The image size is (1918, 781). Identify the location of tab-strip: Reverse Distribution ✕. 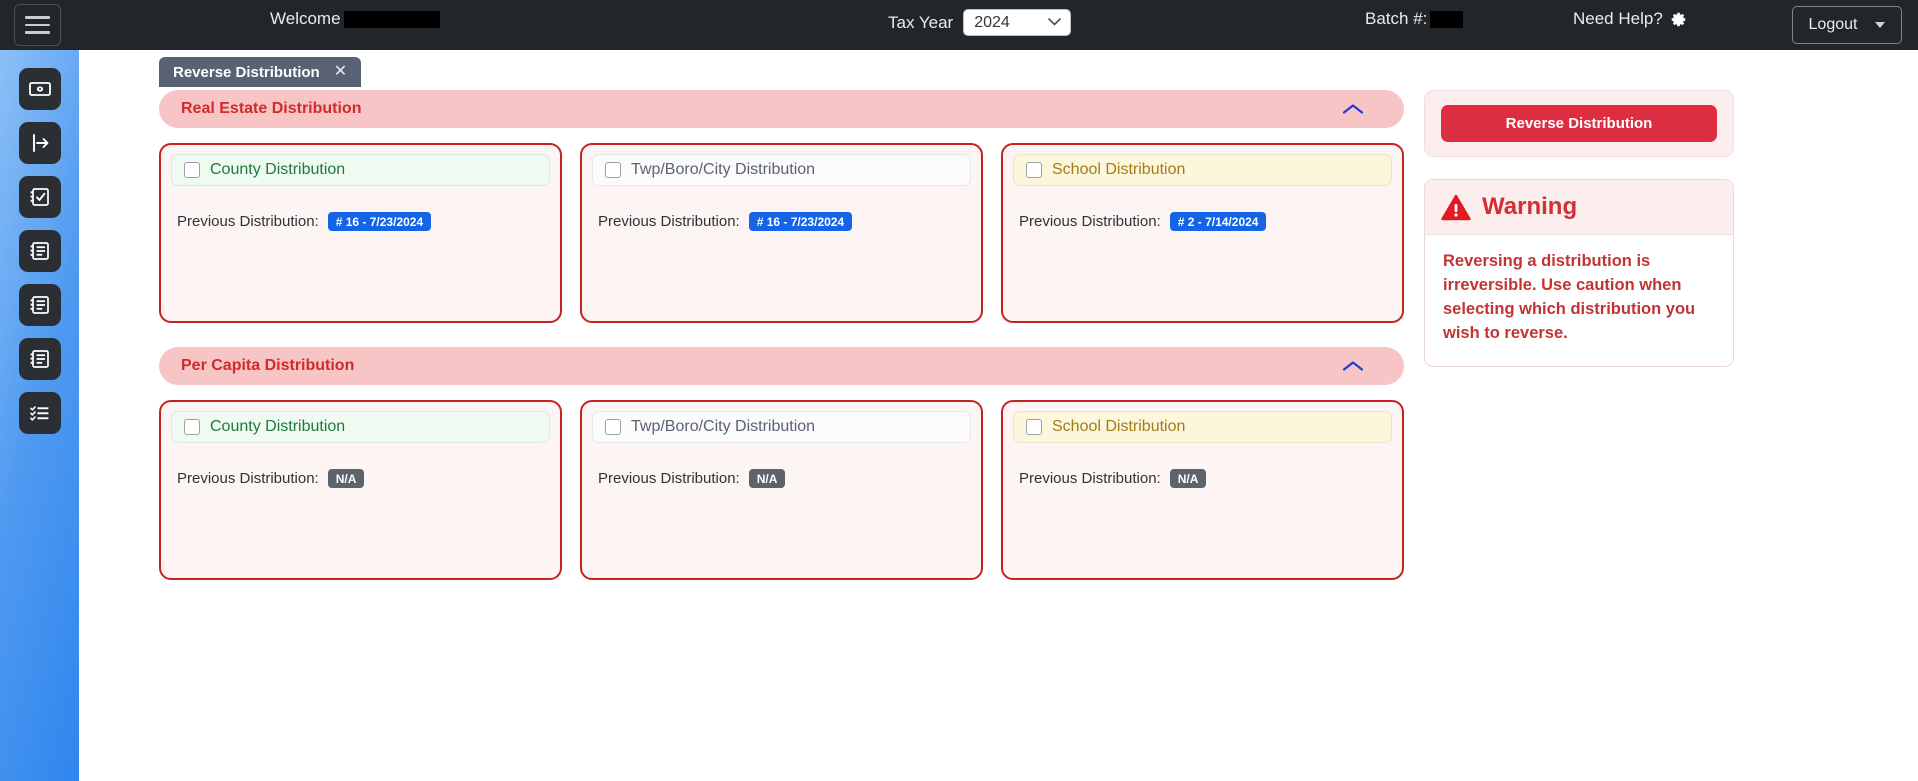
(260, 72).